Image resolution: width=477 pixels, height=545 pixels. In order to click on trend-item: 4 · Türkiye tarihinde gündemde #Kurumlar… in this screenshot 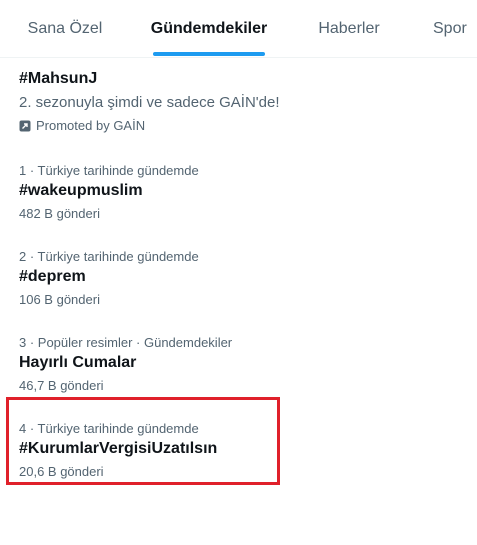, I will do `click(238, 452)`.